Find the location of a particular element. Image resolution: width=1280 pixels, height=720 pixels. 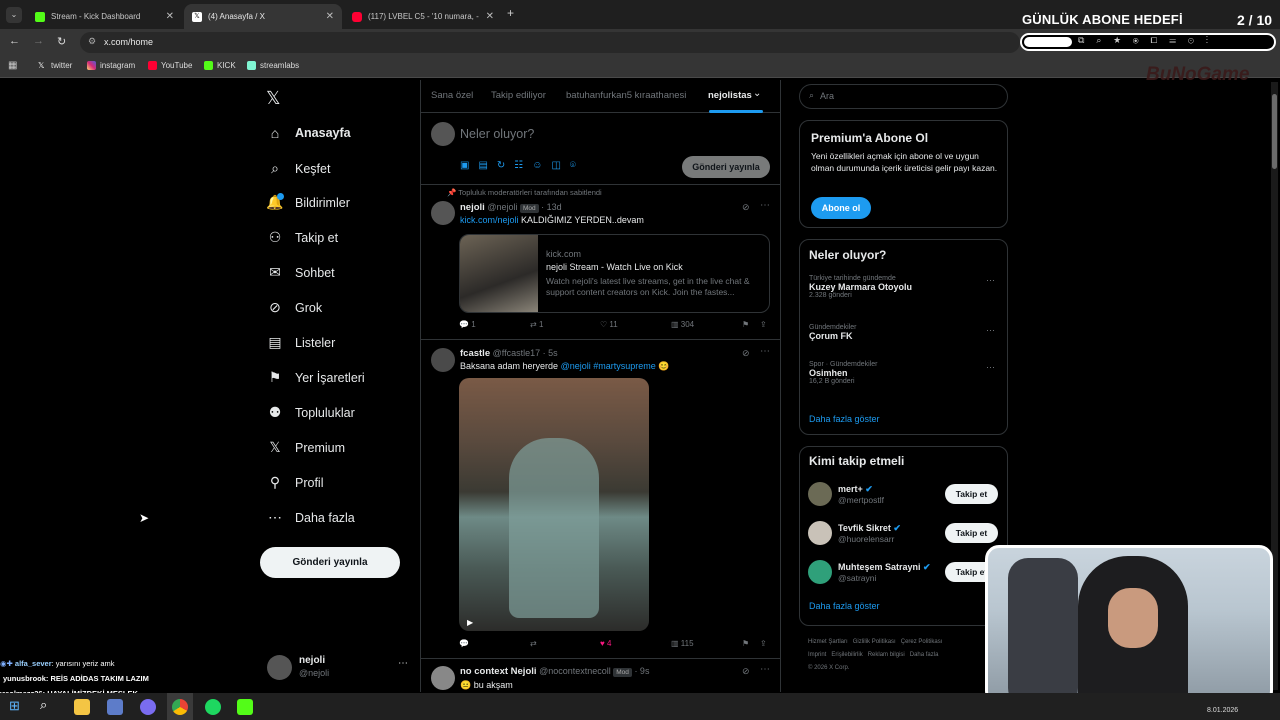

reply-button: 💬 1 is located at coordinates (467, 324).